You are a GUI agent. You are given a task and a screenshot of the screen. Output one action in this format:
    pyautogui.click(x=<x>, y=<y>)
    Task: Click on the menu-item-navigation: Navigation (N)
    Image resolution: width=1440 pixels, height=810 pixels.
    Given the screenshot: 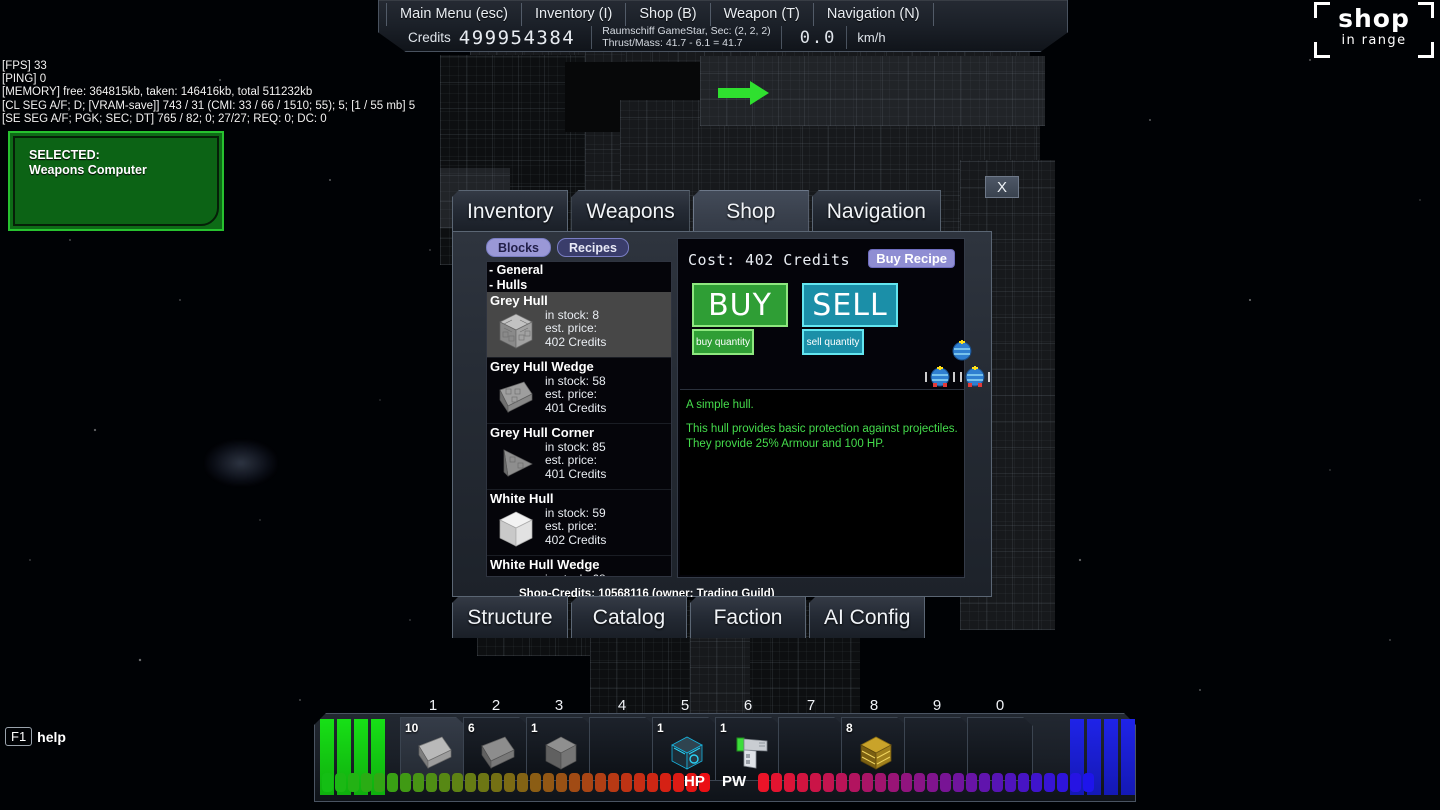 What is the action you would take?
    pyautogui.click(x=874, y=14)
    